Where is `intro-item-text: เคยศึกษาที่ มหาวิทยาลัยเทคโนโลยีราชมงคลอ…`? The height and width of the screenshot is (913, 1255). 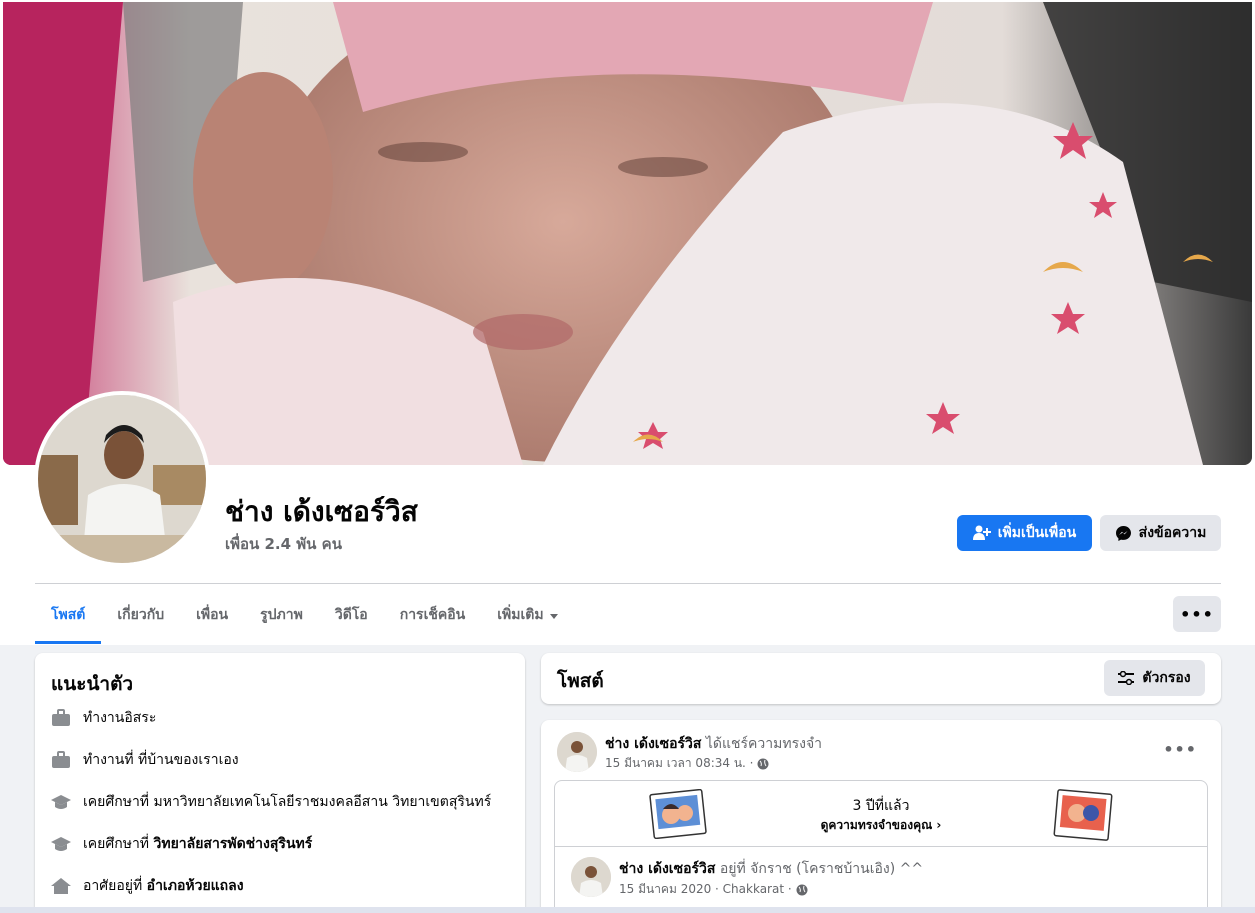 intro-item-text: เคยศึกษาที่ มหาวิทยาลัยเทคโนโลยีราชมงคลอ… is located at coordinates (287, 802).